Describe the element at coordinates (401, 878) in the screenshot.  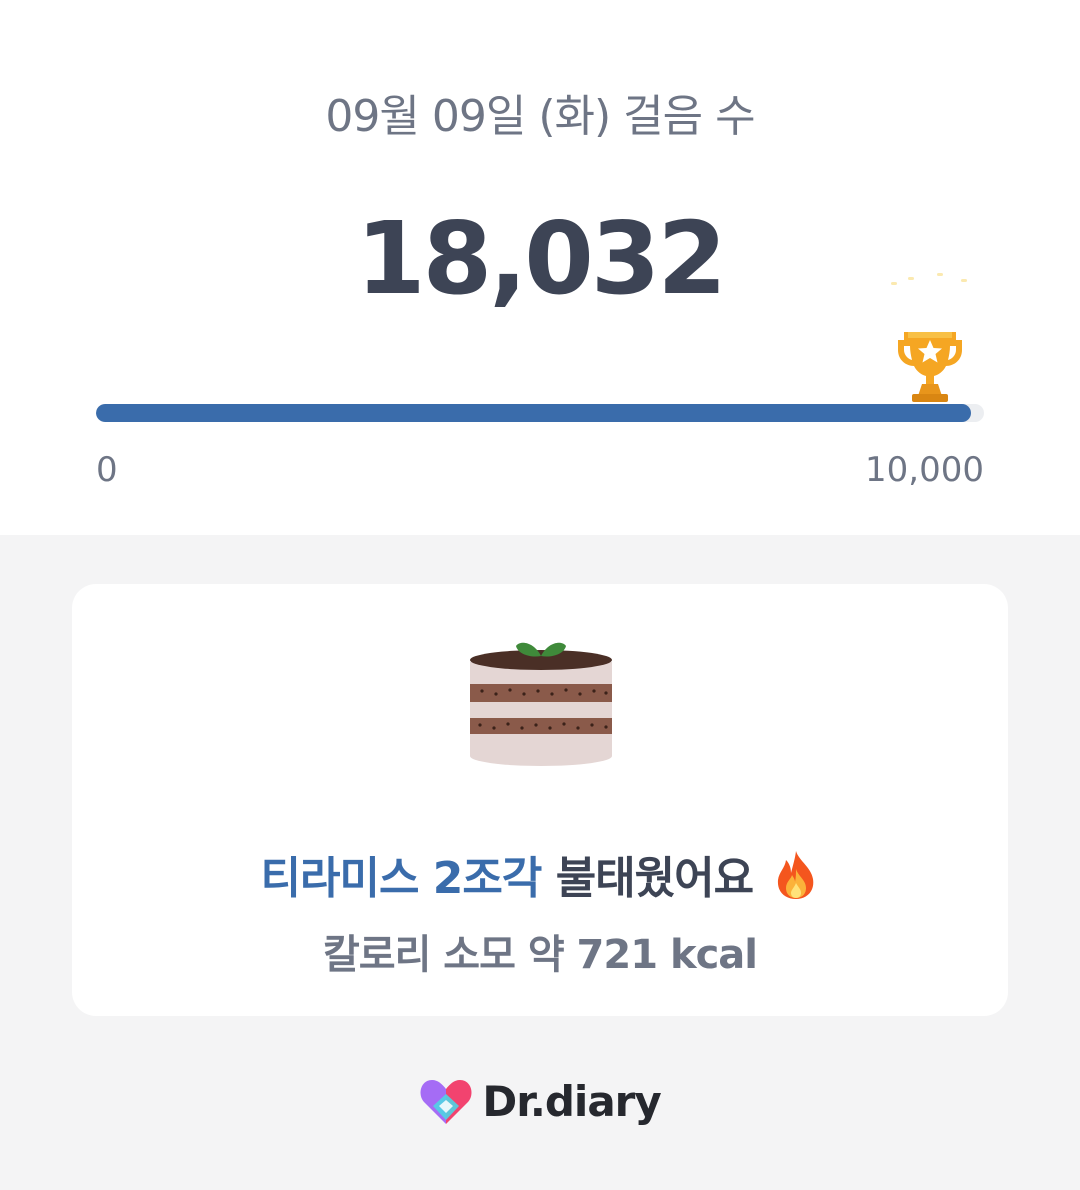
I see `burned-food-text: 티라미스 2조각` at that location.